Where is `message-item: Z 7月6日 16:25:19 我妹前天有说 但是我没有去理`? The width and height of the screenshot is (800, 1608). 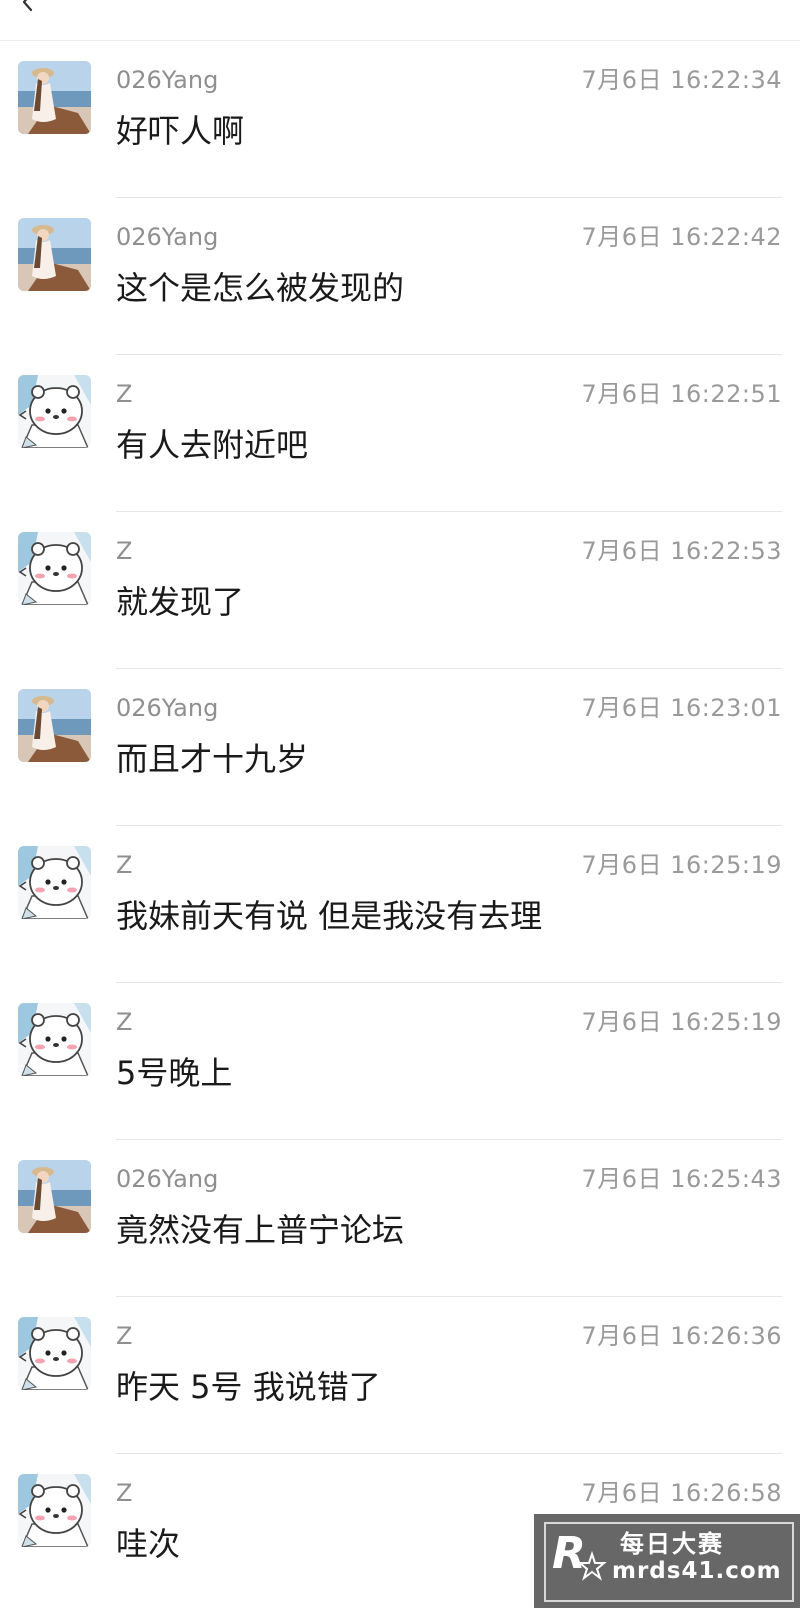 message-item: Z 7月6日 16:25:19 我妹前天有说 但是我没有去理 is located at coordinates (400, 904).